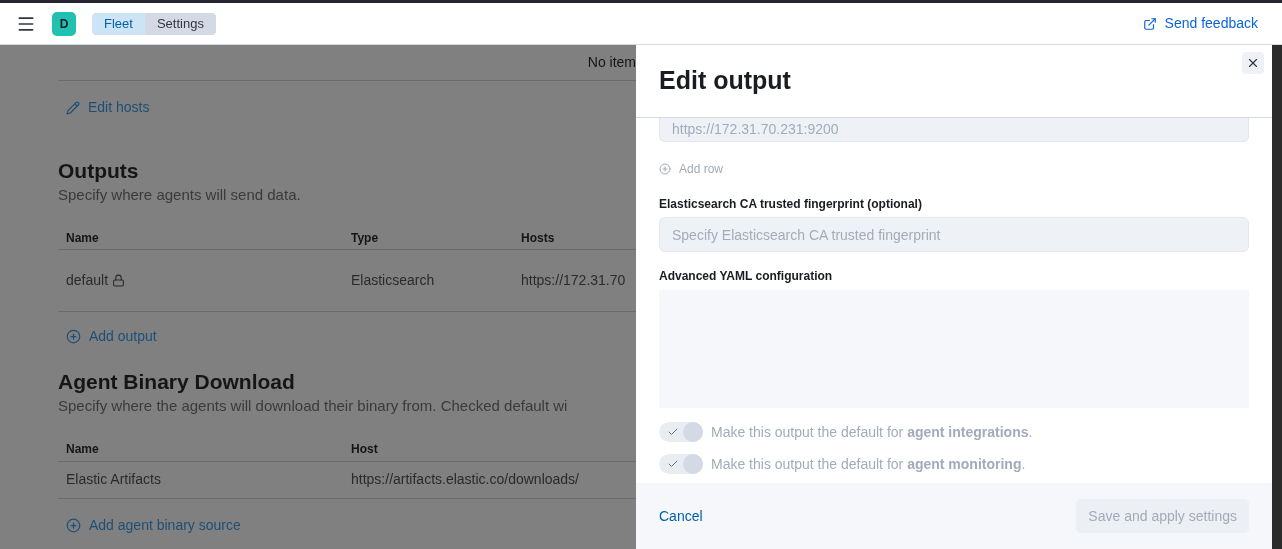 This screenshot has height=549, width=1282. I want to click on table-cell-text: Elasticsearch, so click(393, 280).